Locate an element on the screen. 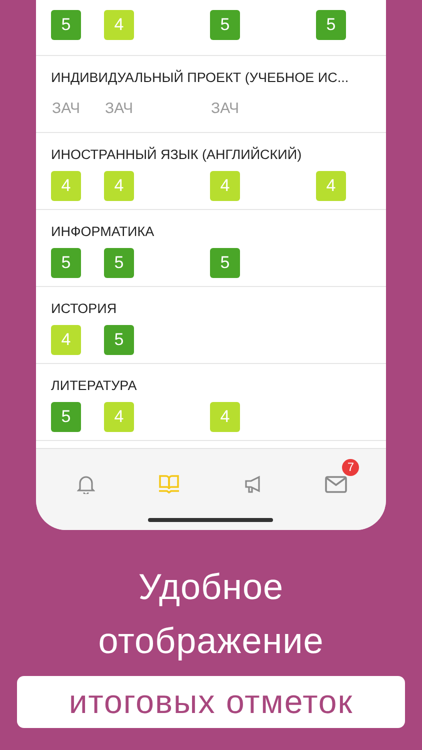  subject-title: ЛИТЕРАТУРА is located at coordinates (94, 386).